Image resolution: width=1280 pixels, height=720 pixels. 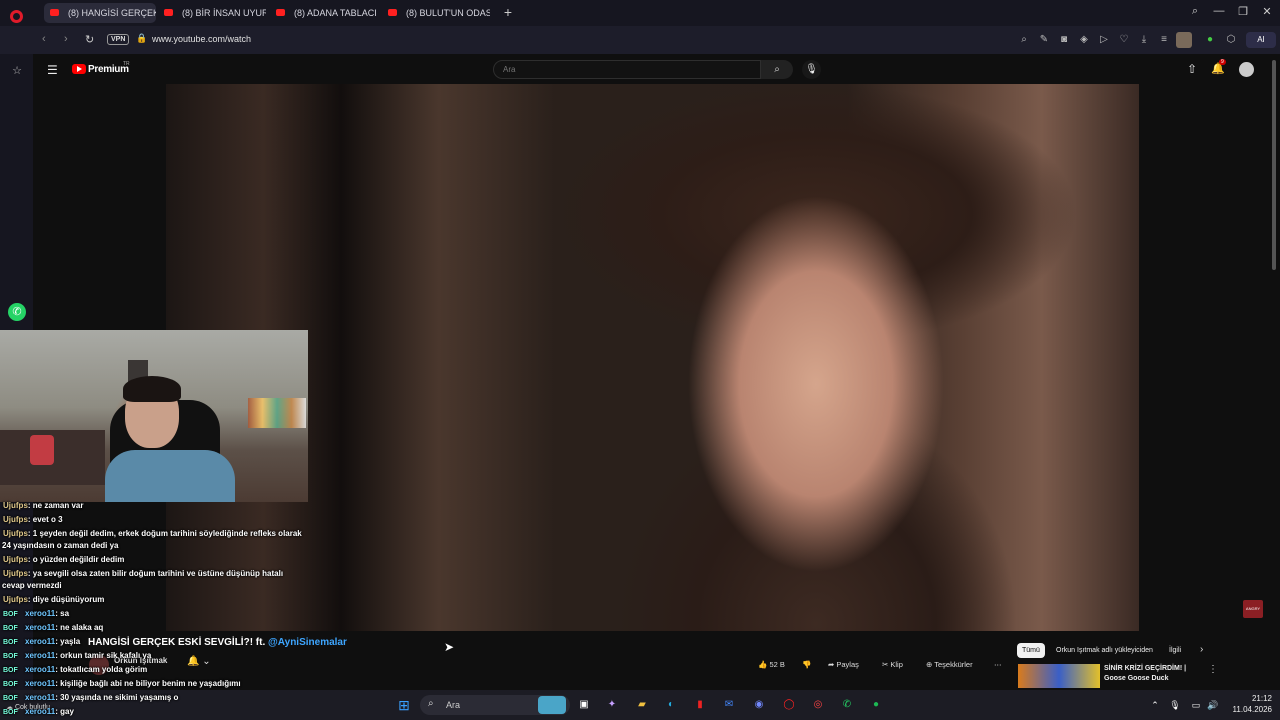 I want to click on extension-icon: ●, so click(x=1210, y=40).